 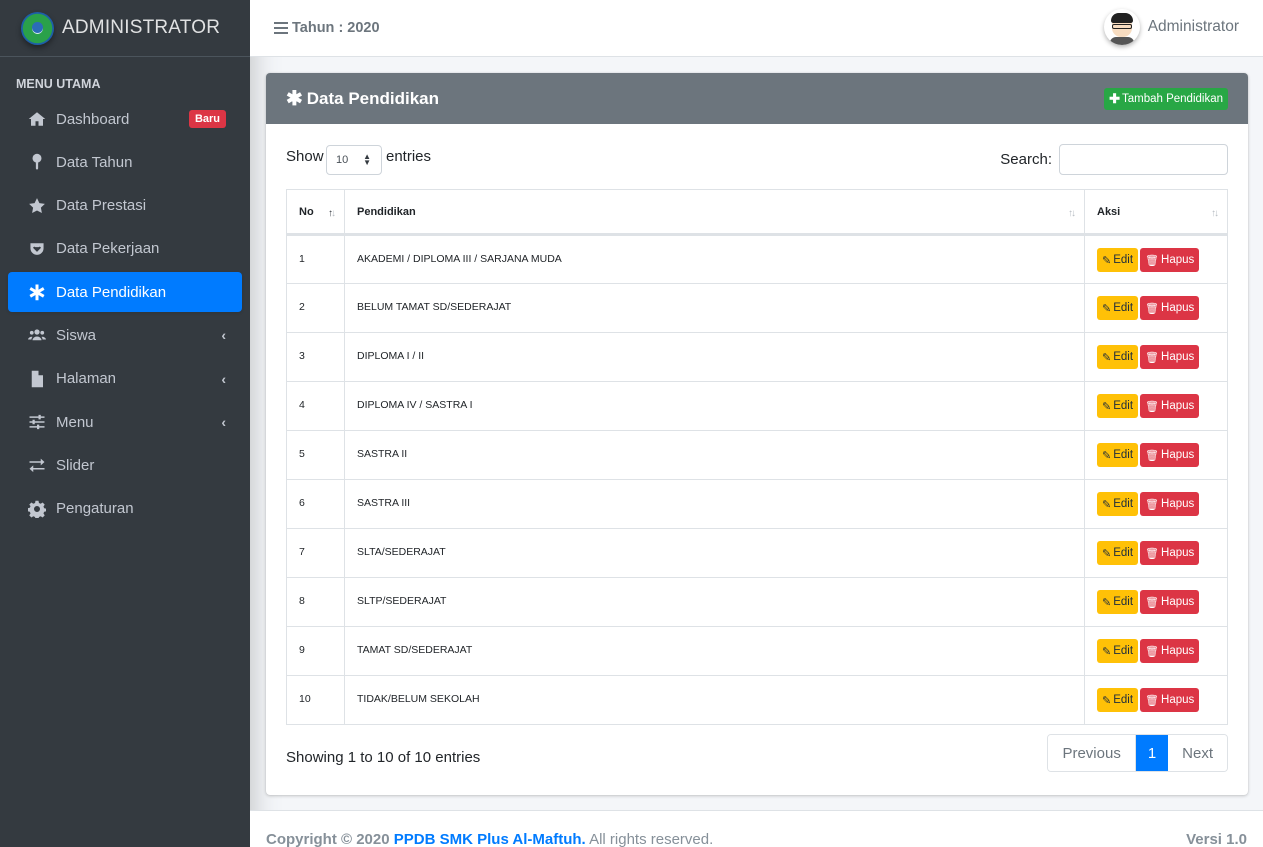 What do you see at coordinates (281, 28) in the screenshot?
I see `hamburger-menu-icon` at bounding box center [281, 28].